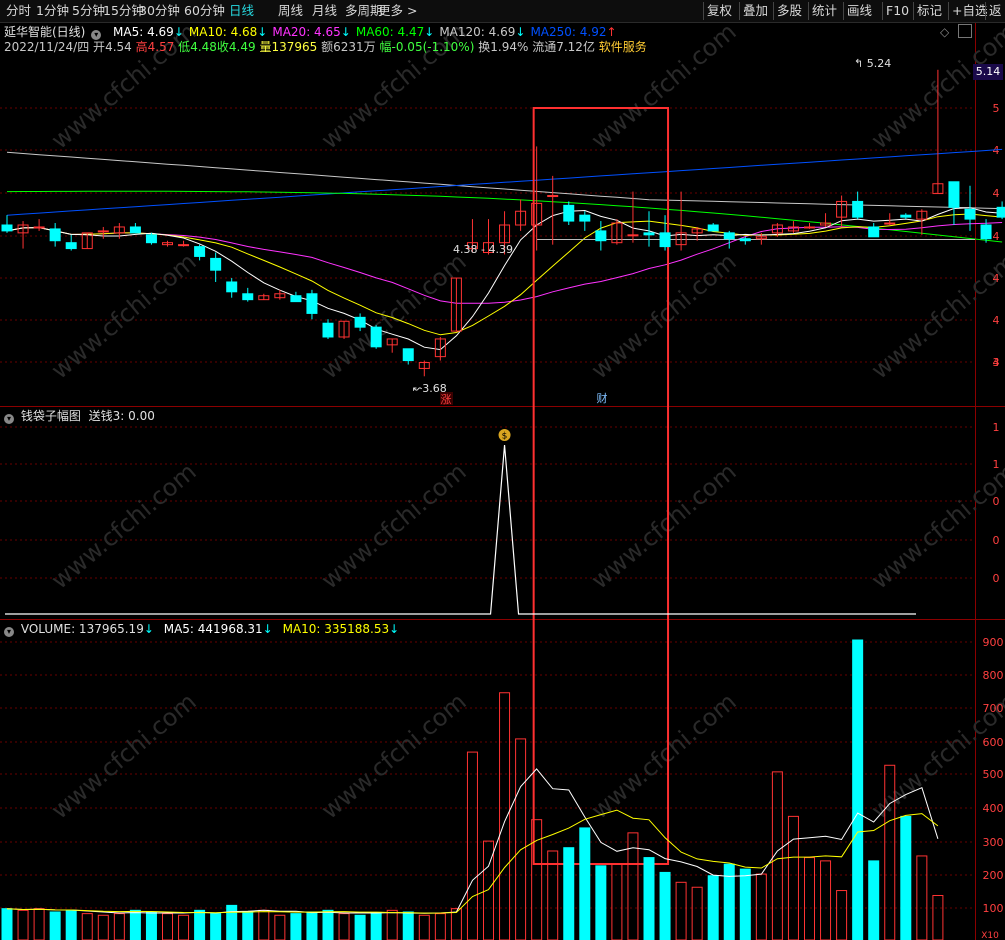  I want to click on ma-legend-item-4: MA120: 4.69, so click(477, 32).